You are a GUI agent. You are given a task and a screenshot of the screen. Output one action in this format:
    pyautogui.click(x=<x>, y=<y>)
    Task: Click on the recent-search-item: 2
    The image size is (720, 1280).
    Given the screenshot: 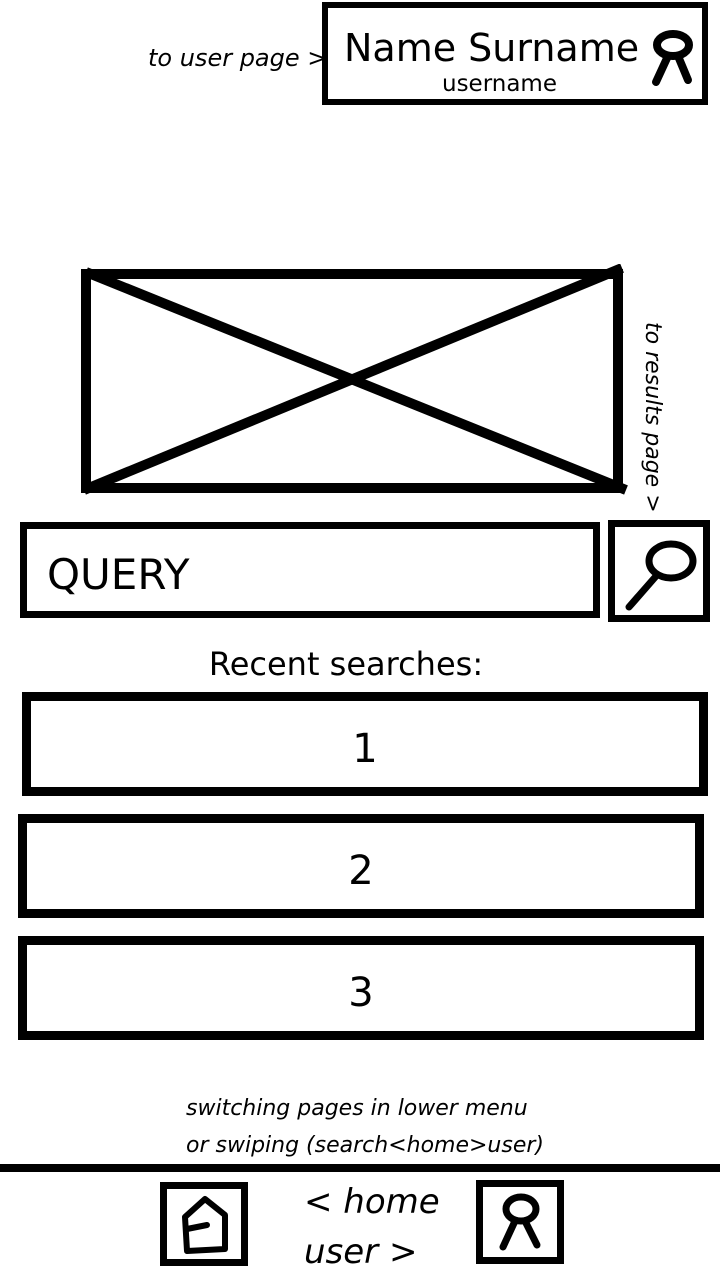 What is the action you would take?
    pyautogui.click(x=361, y=866)
    